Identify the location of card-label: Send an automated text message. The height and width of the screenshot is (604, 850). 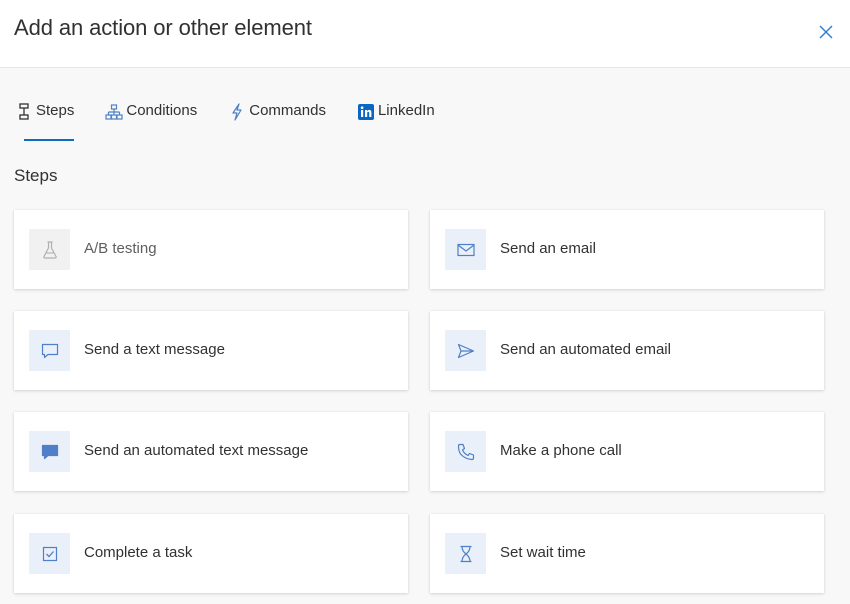
(196, 450).